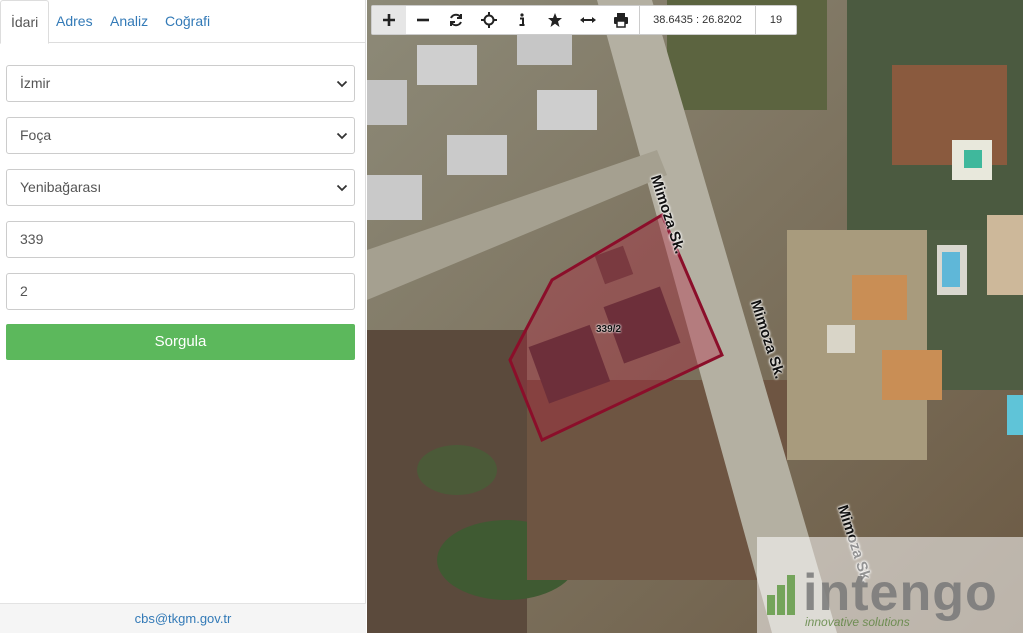 The image size is (1023, 633). I want to click on zoom-in-button, so click(389, 20).